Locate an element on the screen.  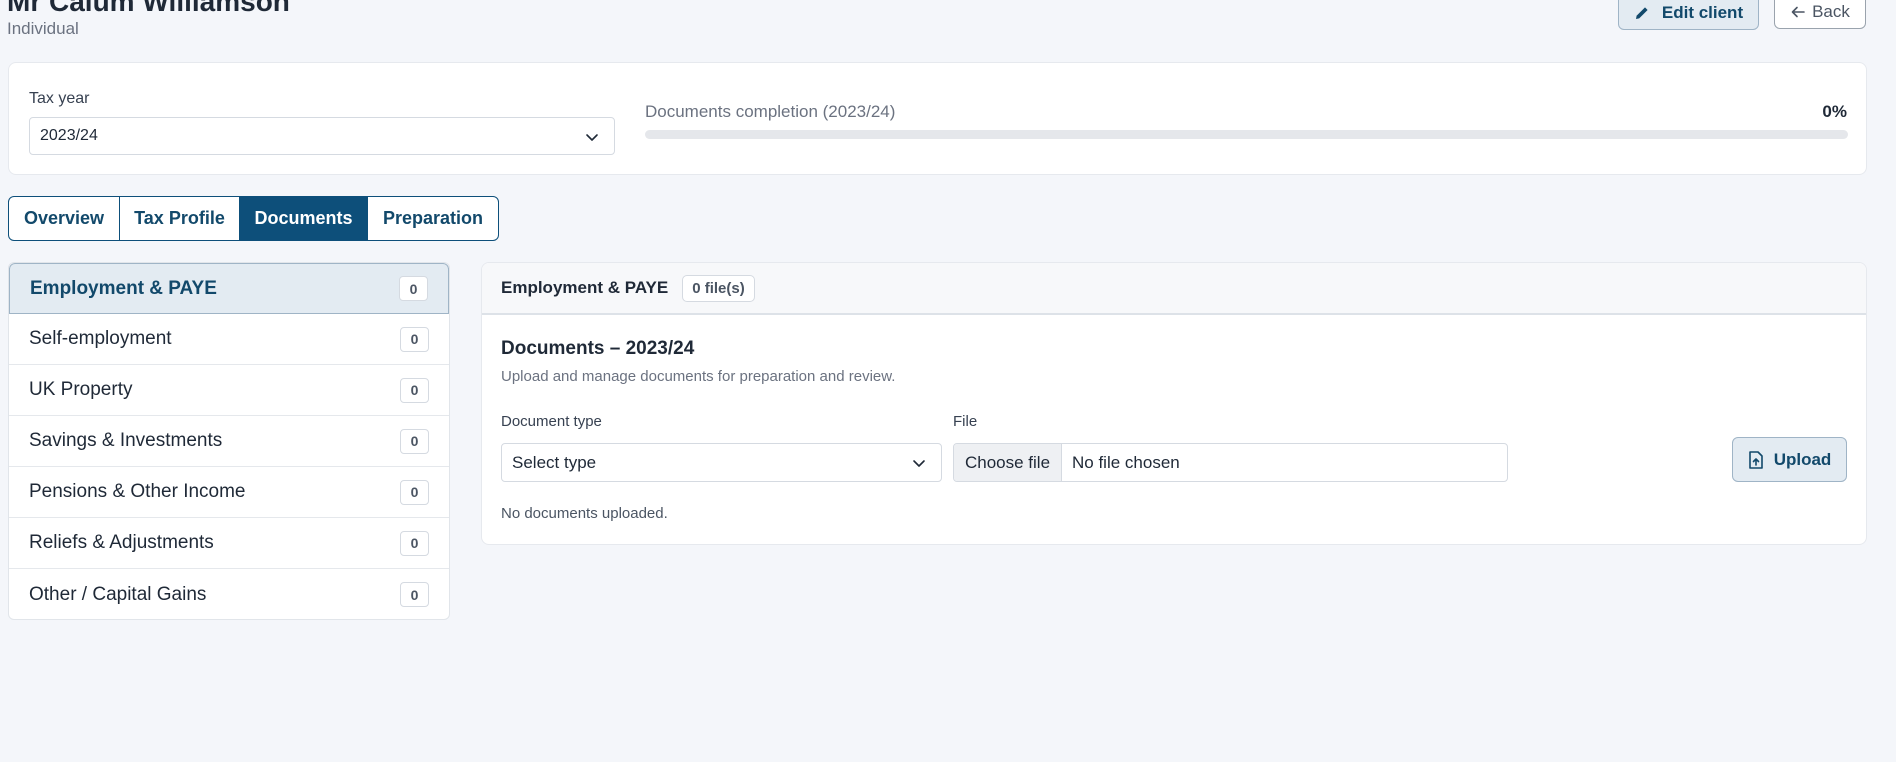
upload-button: Upload is located at coordinates (1789, 459).